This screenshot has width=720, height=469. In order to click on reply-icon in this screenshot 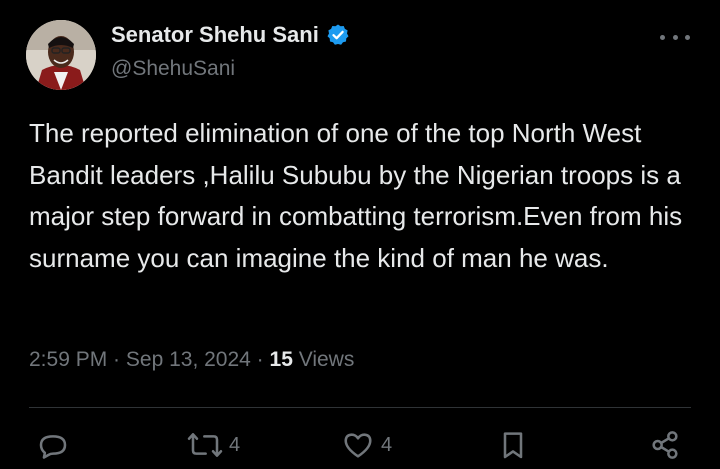, I will do `click(53, 447)`.